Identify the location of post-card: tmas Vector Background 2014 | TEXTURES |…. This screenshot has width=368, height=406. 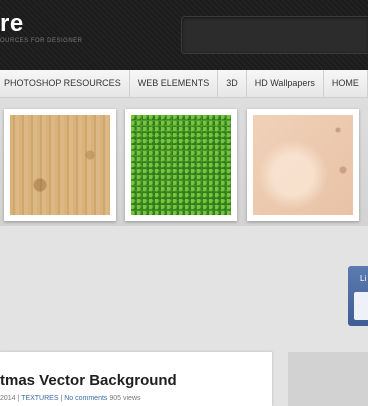
(136, 379).